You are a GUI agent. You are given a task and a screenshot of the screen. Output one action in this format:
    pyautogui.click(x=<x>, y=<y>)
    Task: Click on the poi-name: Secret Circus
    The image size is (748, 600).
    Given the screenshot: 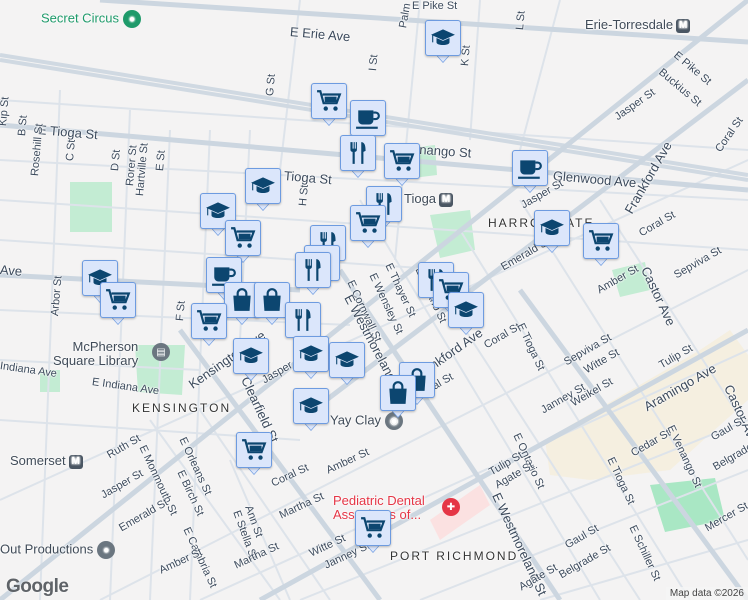 What is the action you would take?
    pyautogui.click(x=80, y=18)
    